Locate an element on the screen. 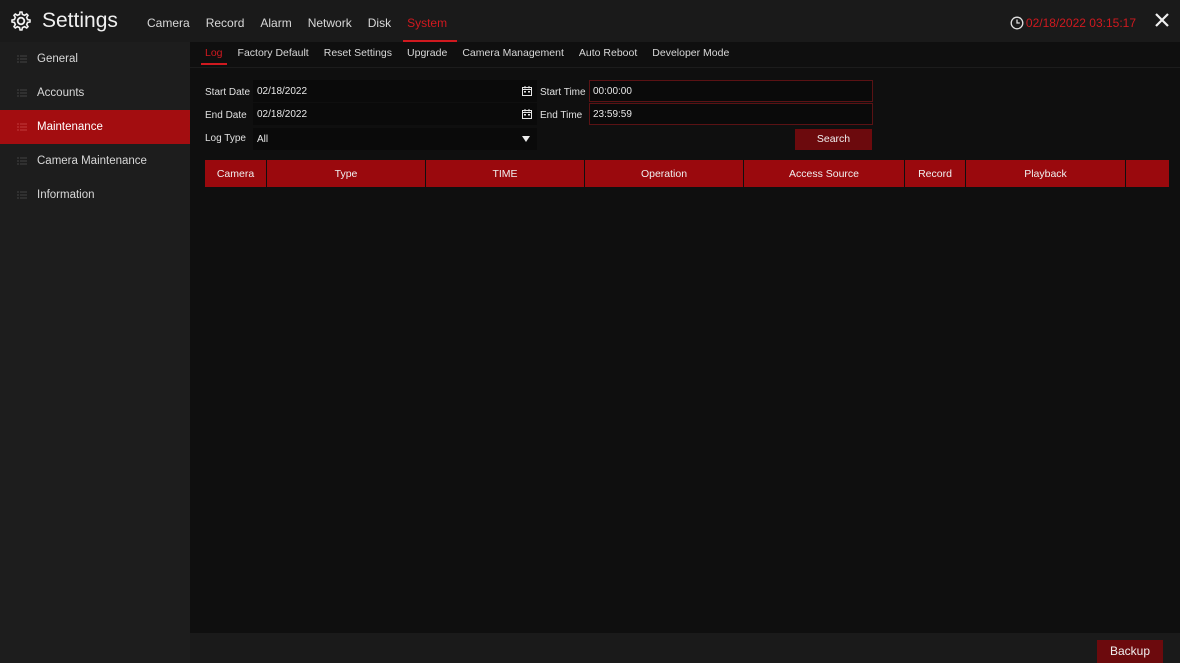 The height and width of the screenshot is (663, 1180). start-time-field: 00:00:00 is located at coordinates (731, 91).